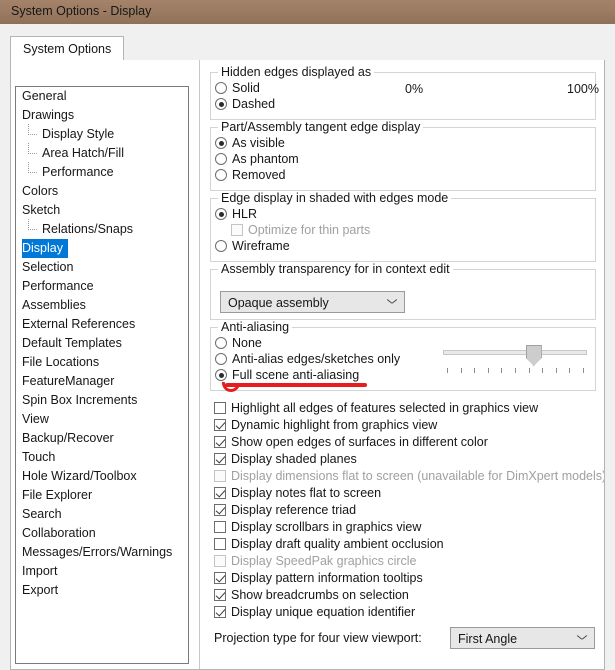 The image size is (615, 670). Describe the element at coordinates (337, 544) in the screenshot. I see `checkbox-label: Display draft quality ambient occlusion` at that location.